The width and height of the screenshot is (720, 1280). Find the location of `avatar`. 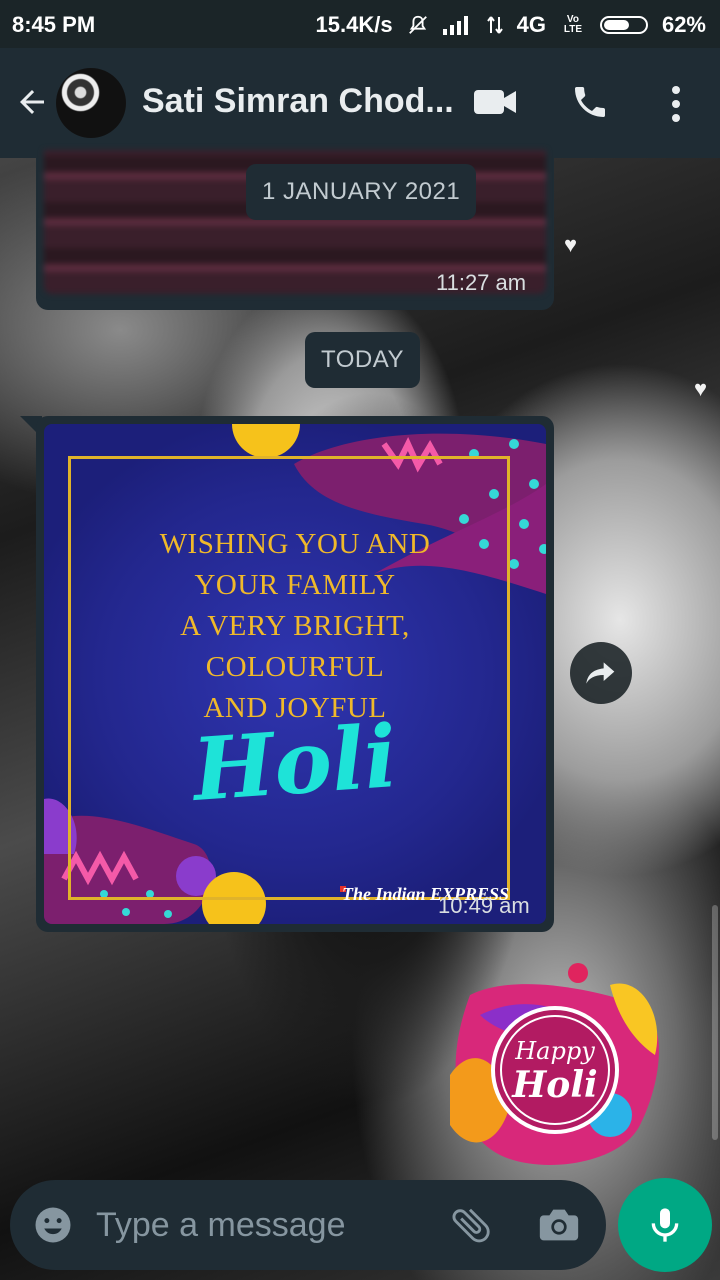

avatar is located at coordinates (91, 103).